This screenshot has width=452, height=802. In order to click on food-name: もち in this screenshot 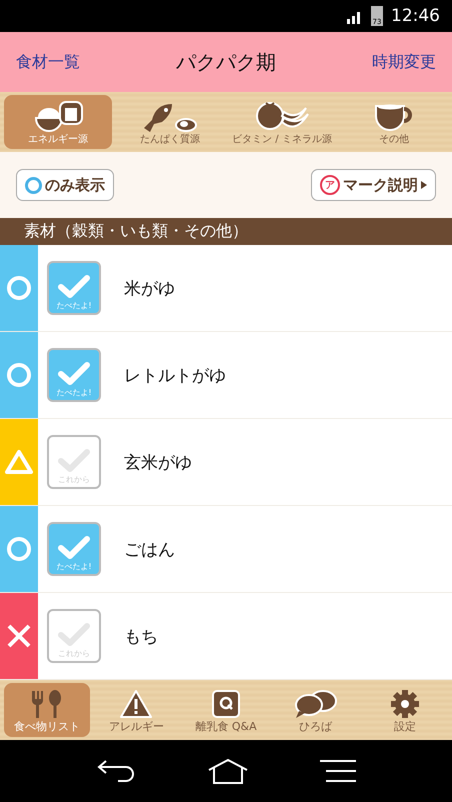, I will do `click(141, 637)`.